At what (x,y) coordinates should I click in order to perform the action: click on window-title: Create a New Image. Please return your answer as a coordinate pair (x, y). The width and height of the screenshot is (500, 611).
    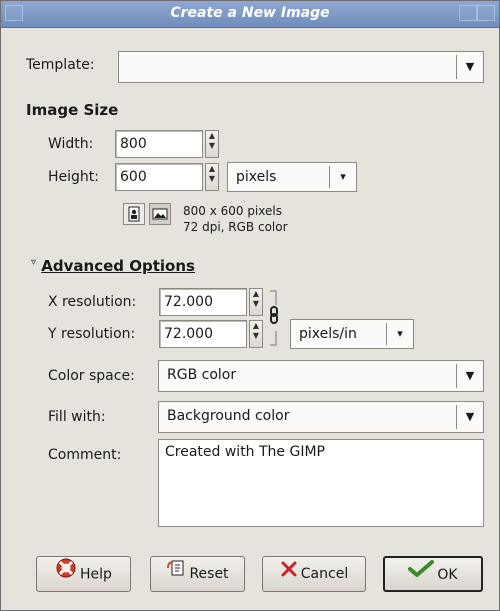
    Looking at the image, I should click on (250, 13).